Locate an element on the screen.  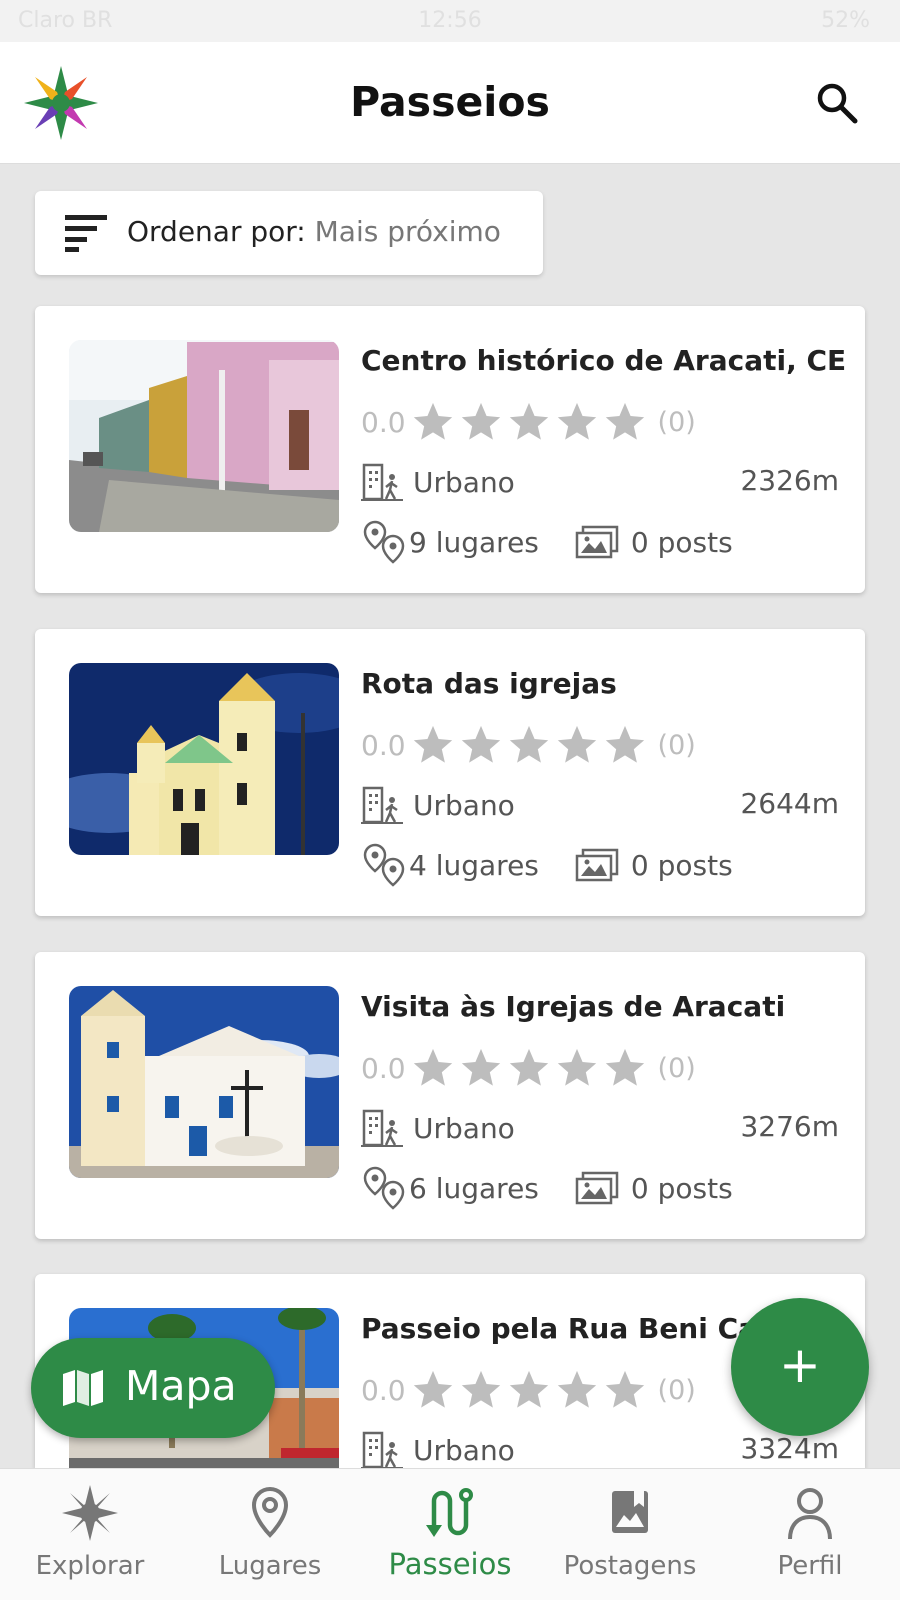
nav-perfil: Perfil is located at coordinates (810, 1534).